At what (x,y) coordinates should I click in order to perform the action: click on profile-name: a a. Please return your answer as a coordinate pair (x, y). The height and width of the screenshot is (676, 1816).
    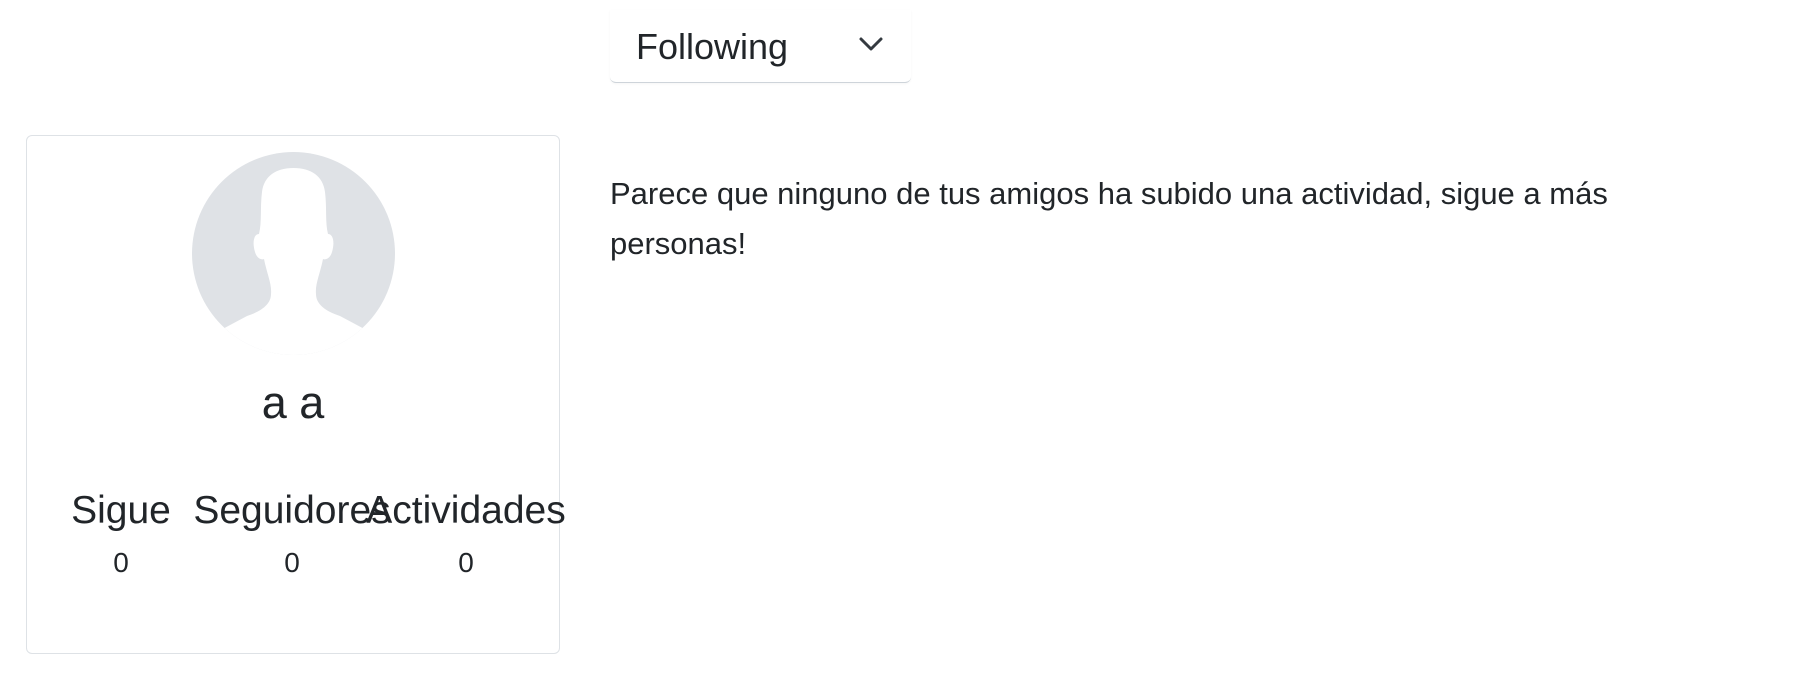
    Looking at the image, I should click on (293, 402).